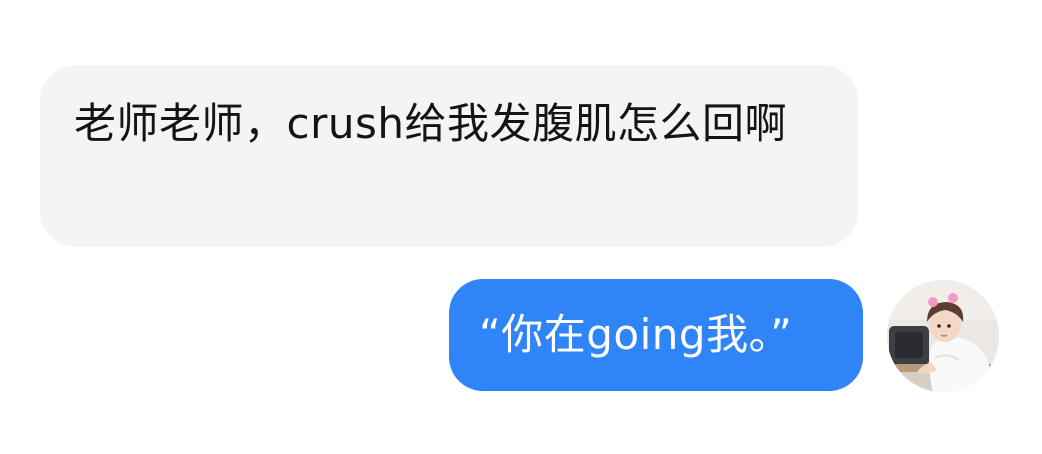 The width and height of the screenshot is (1042, 454). I want to click on incoming-message-text: 老师老师，crush给我发腹肌怎么回啊, so click(430, 123).